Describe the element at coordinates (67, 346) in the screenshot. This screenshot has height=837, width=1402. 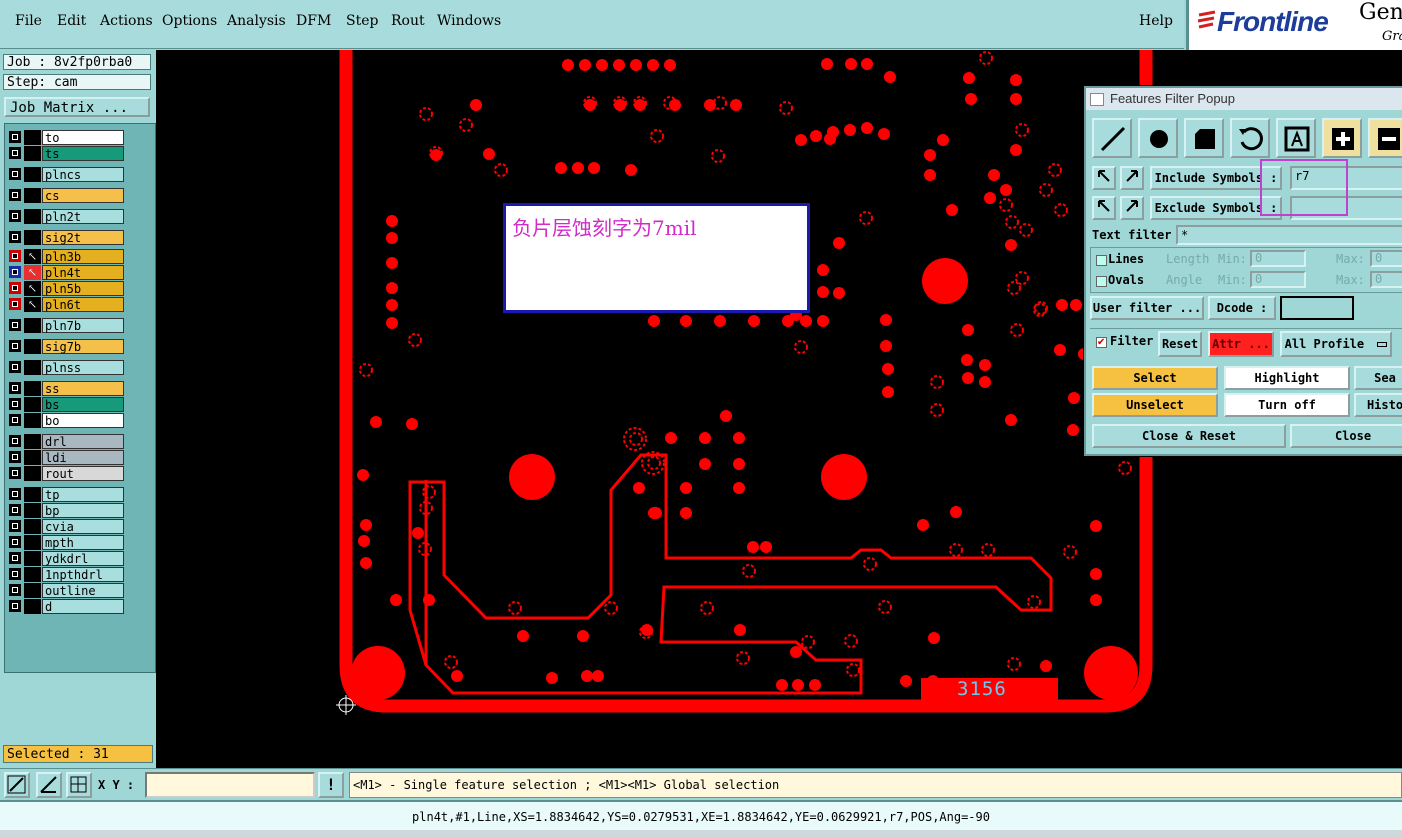
I see `layer-row-sig7b: sig7b` at that location.